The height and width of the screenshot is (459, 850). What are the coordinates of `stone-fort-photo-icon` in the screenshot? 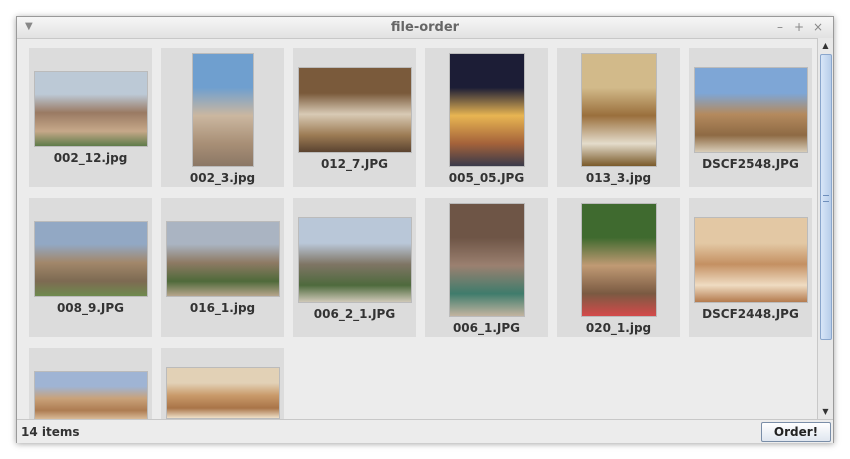 It's located at (90, 259).